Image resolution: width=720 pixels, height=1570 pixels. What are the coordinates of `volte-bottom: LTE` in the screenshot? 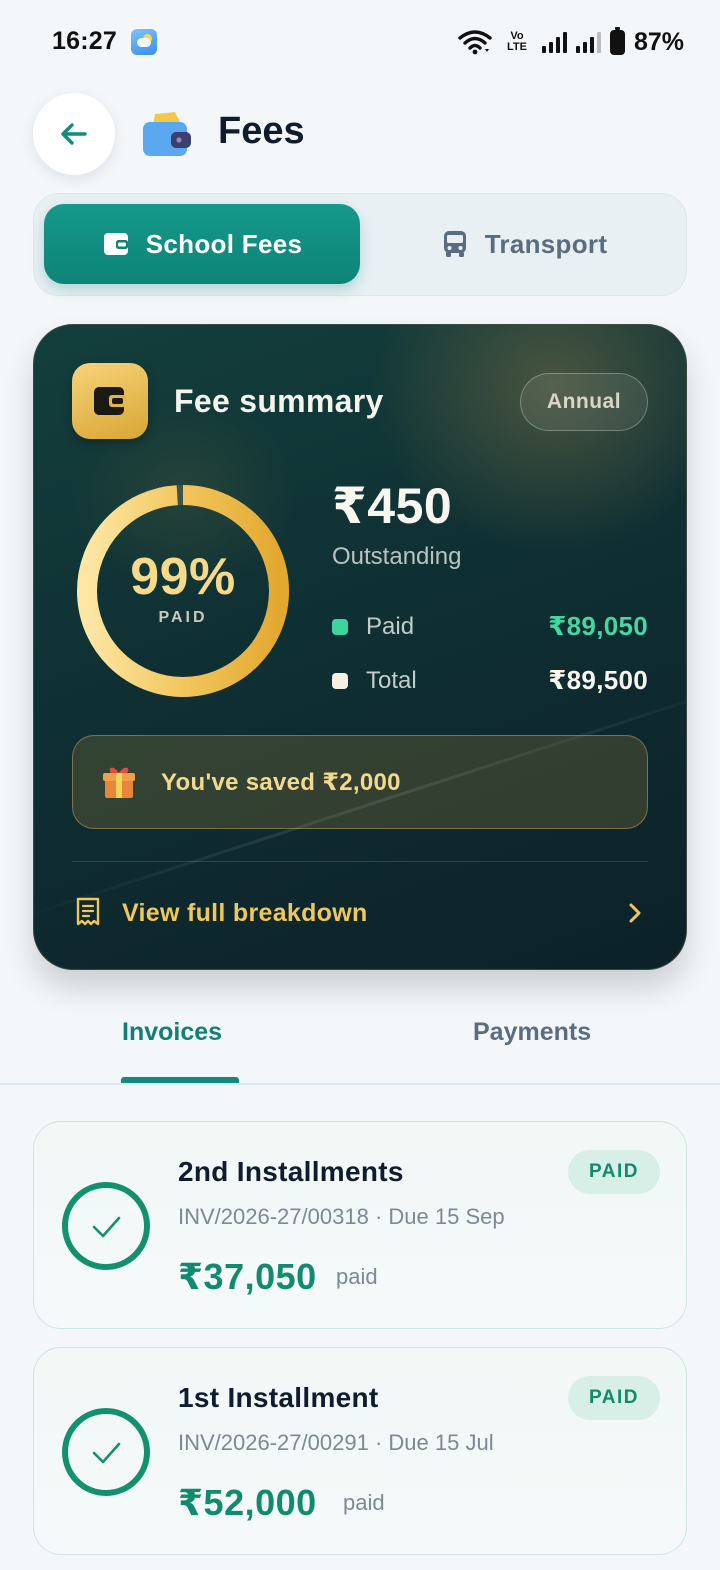 It's located at (516, 47).